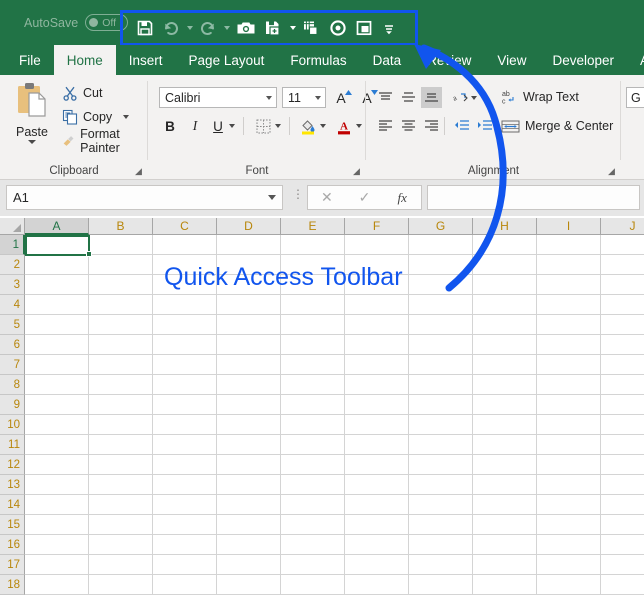 This screenshot has height=597, width=644. What do you see at coordinates (505, 405) in the screenshot?
I see `cell-H9` at bounding box center [505, 405].